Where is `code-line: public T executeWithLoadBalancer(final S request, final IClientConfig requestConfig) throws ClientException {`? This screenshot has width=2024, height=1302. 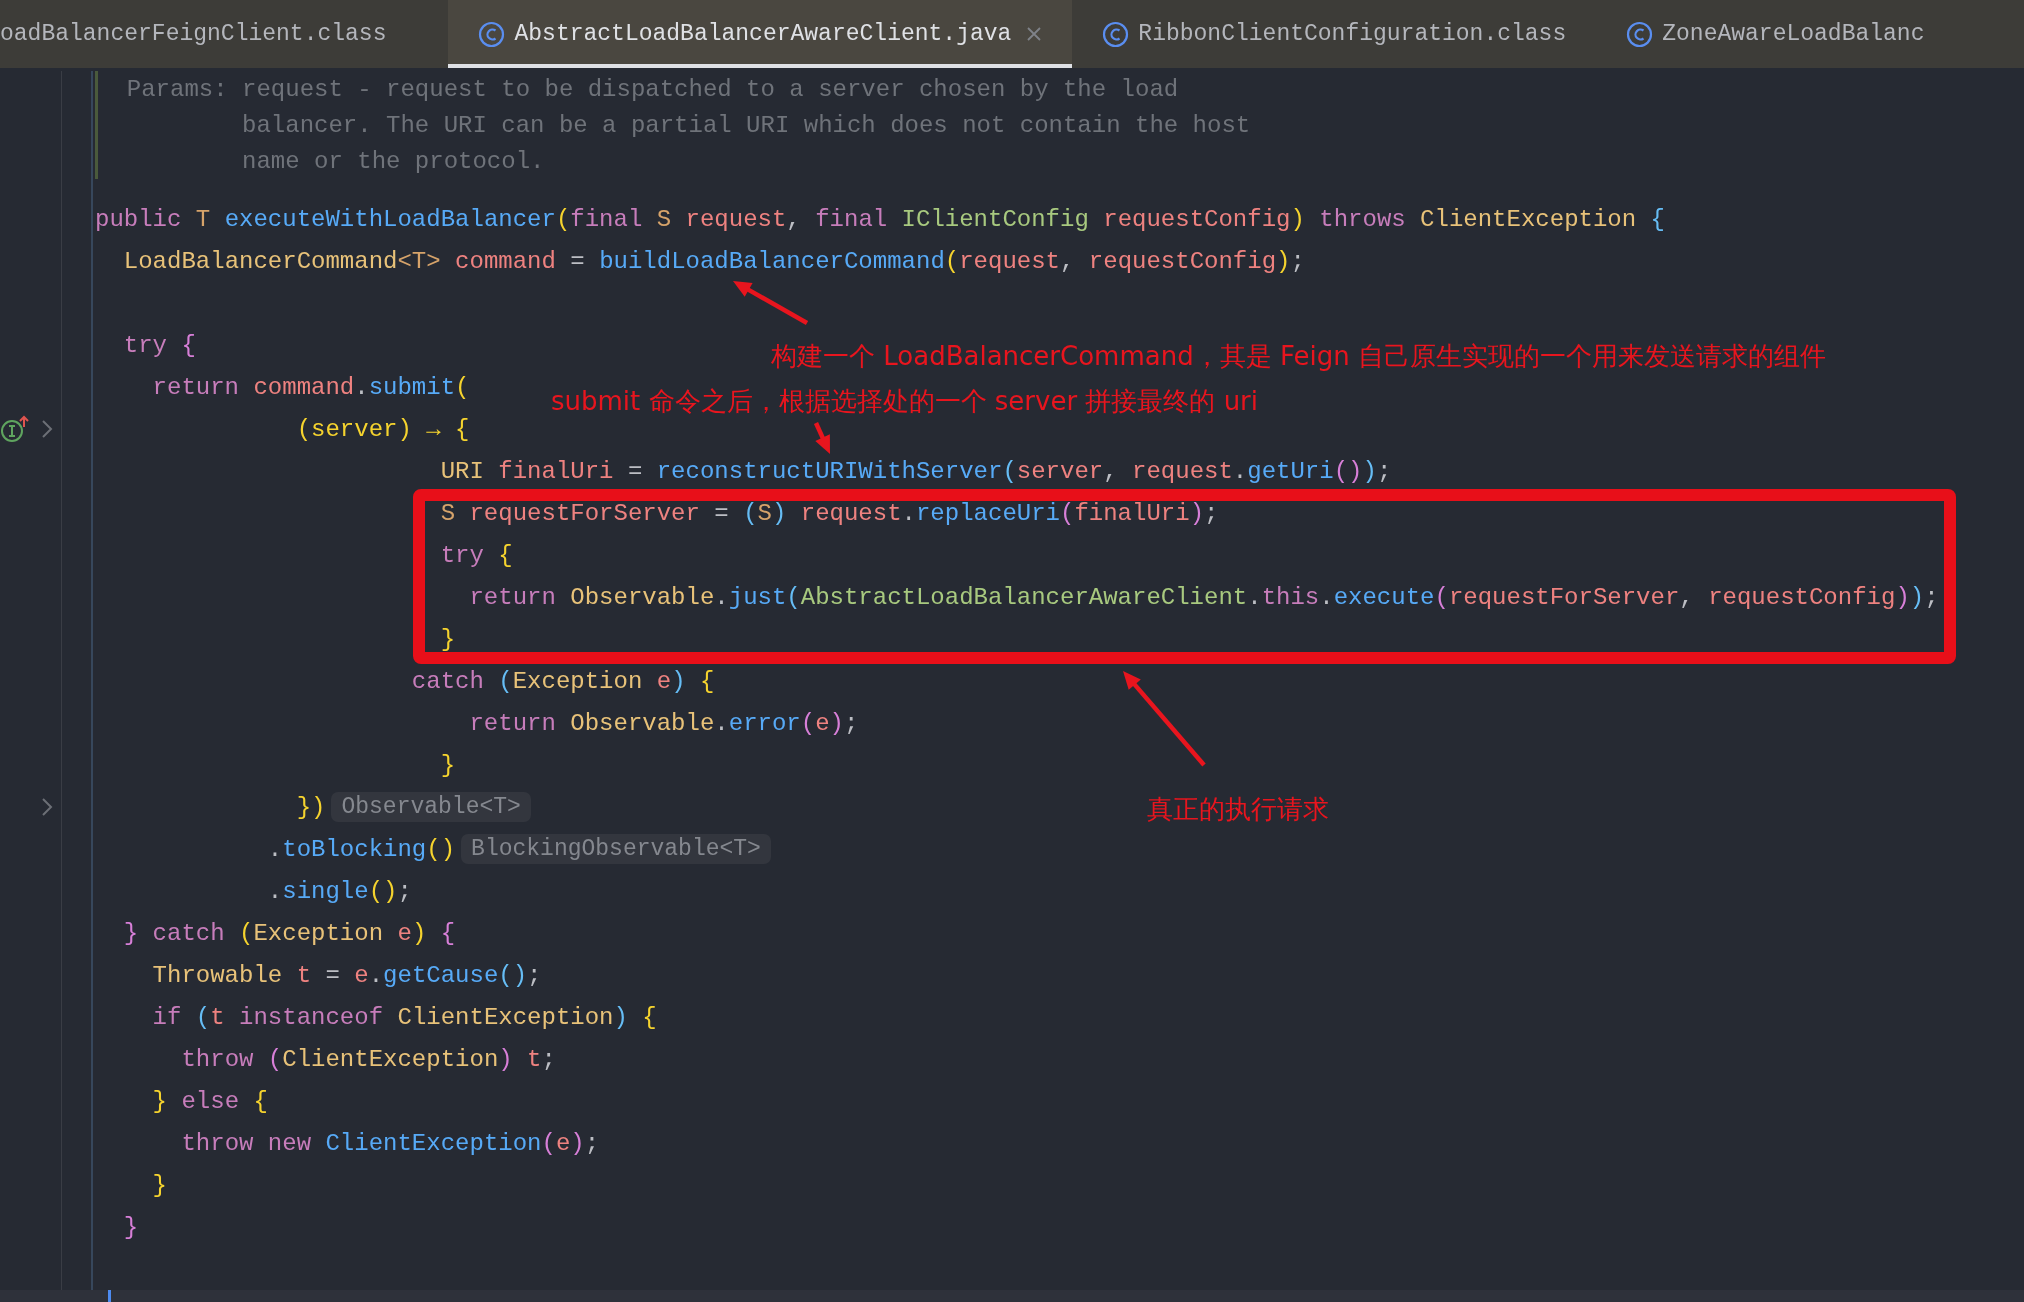
code-line: public T executeWithLoadBalancer(final S request, final IClientConfig requestConfig) throws ClientException { is located at coordinates (880, 219).